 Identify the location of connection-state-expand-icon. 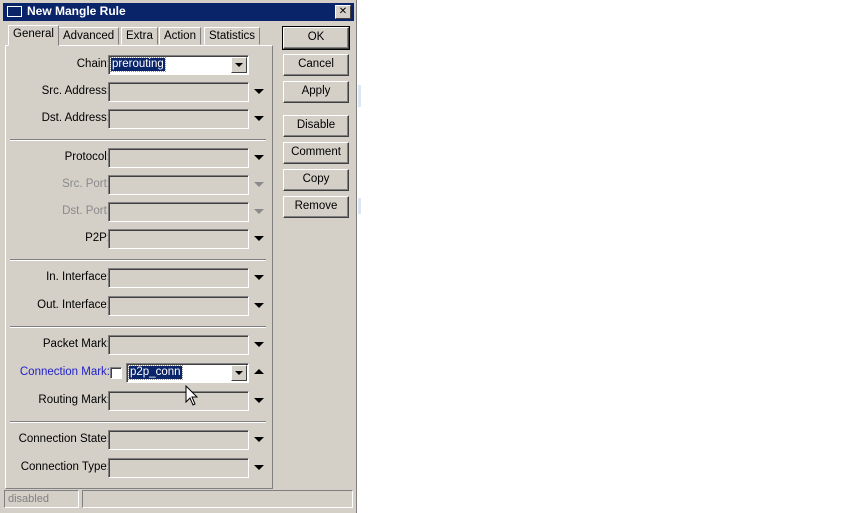
(259, 439).